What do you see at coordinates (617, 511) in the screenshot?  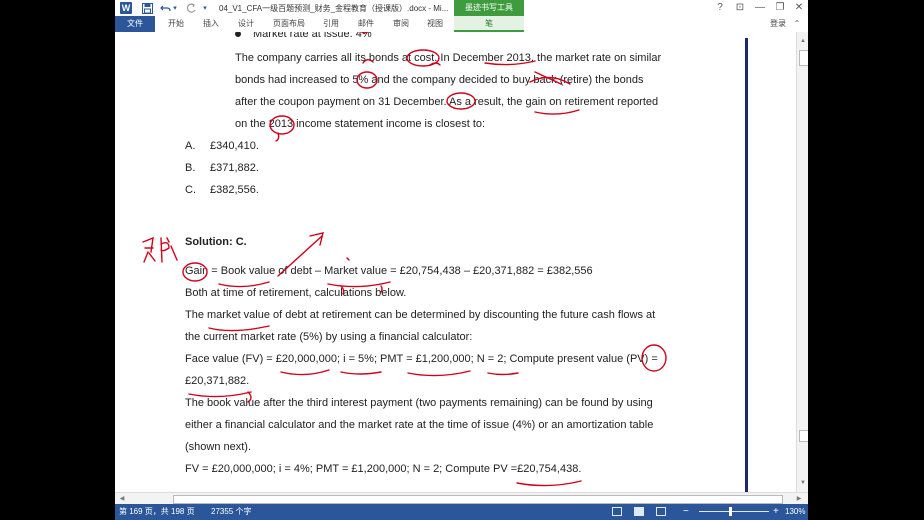 I see `read-mode-icon` at bounding box center [617, 511].